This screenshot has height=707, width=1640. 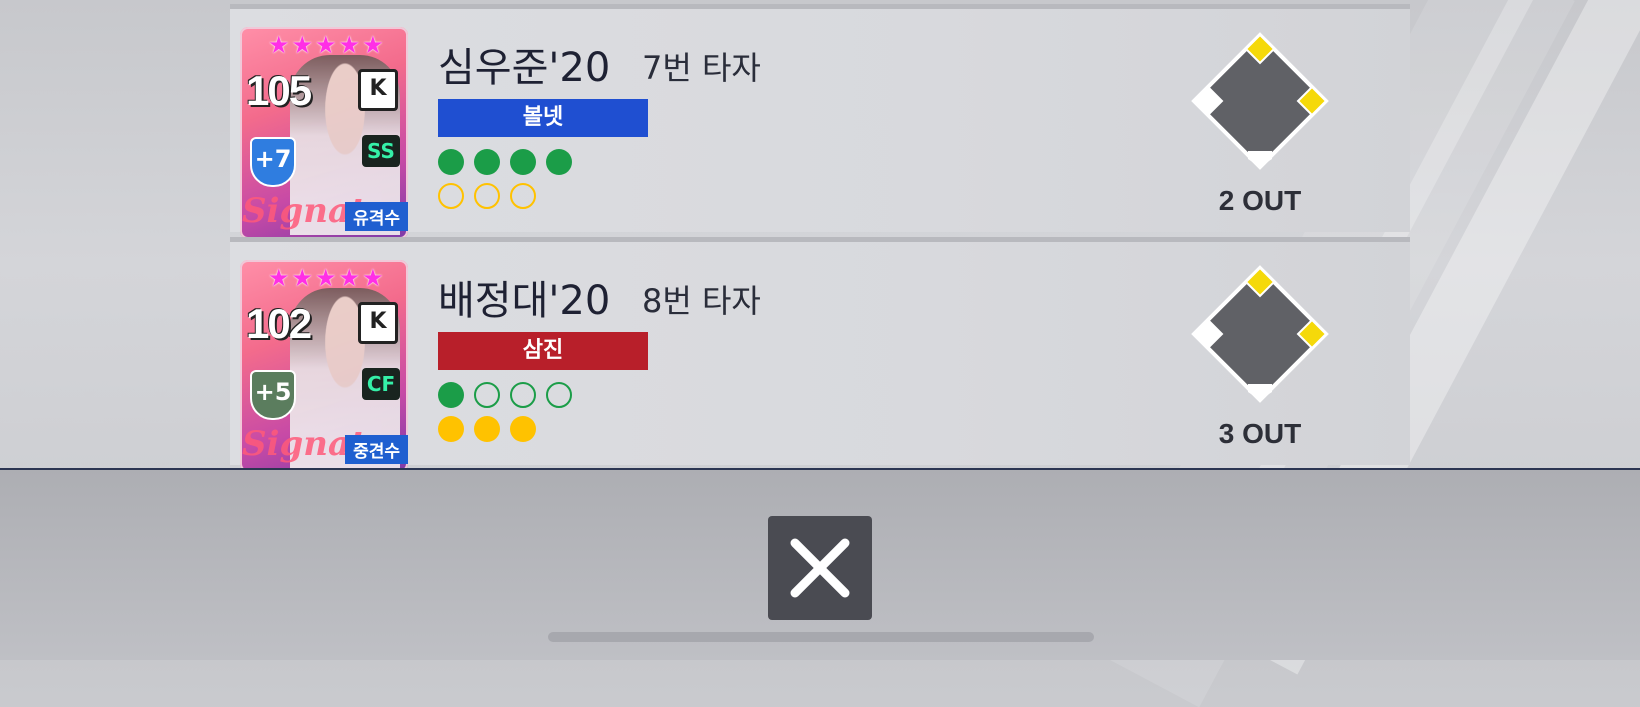 I want to click on home-indicator, so click(x=821, y=637).